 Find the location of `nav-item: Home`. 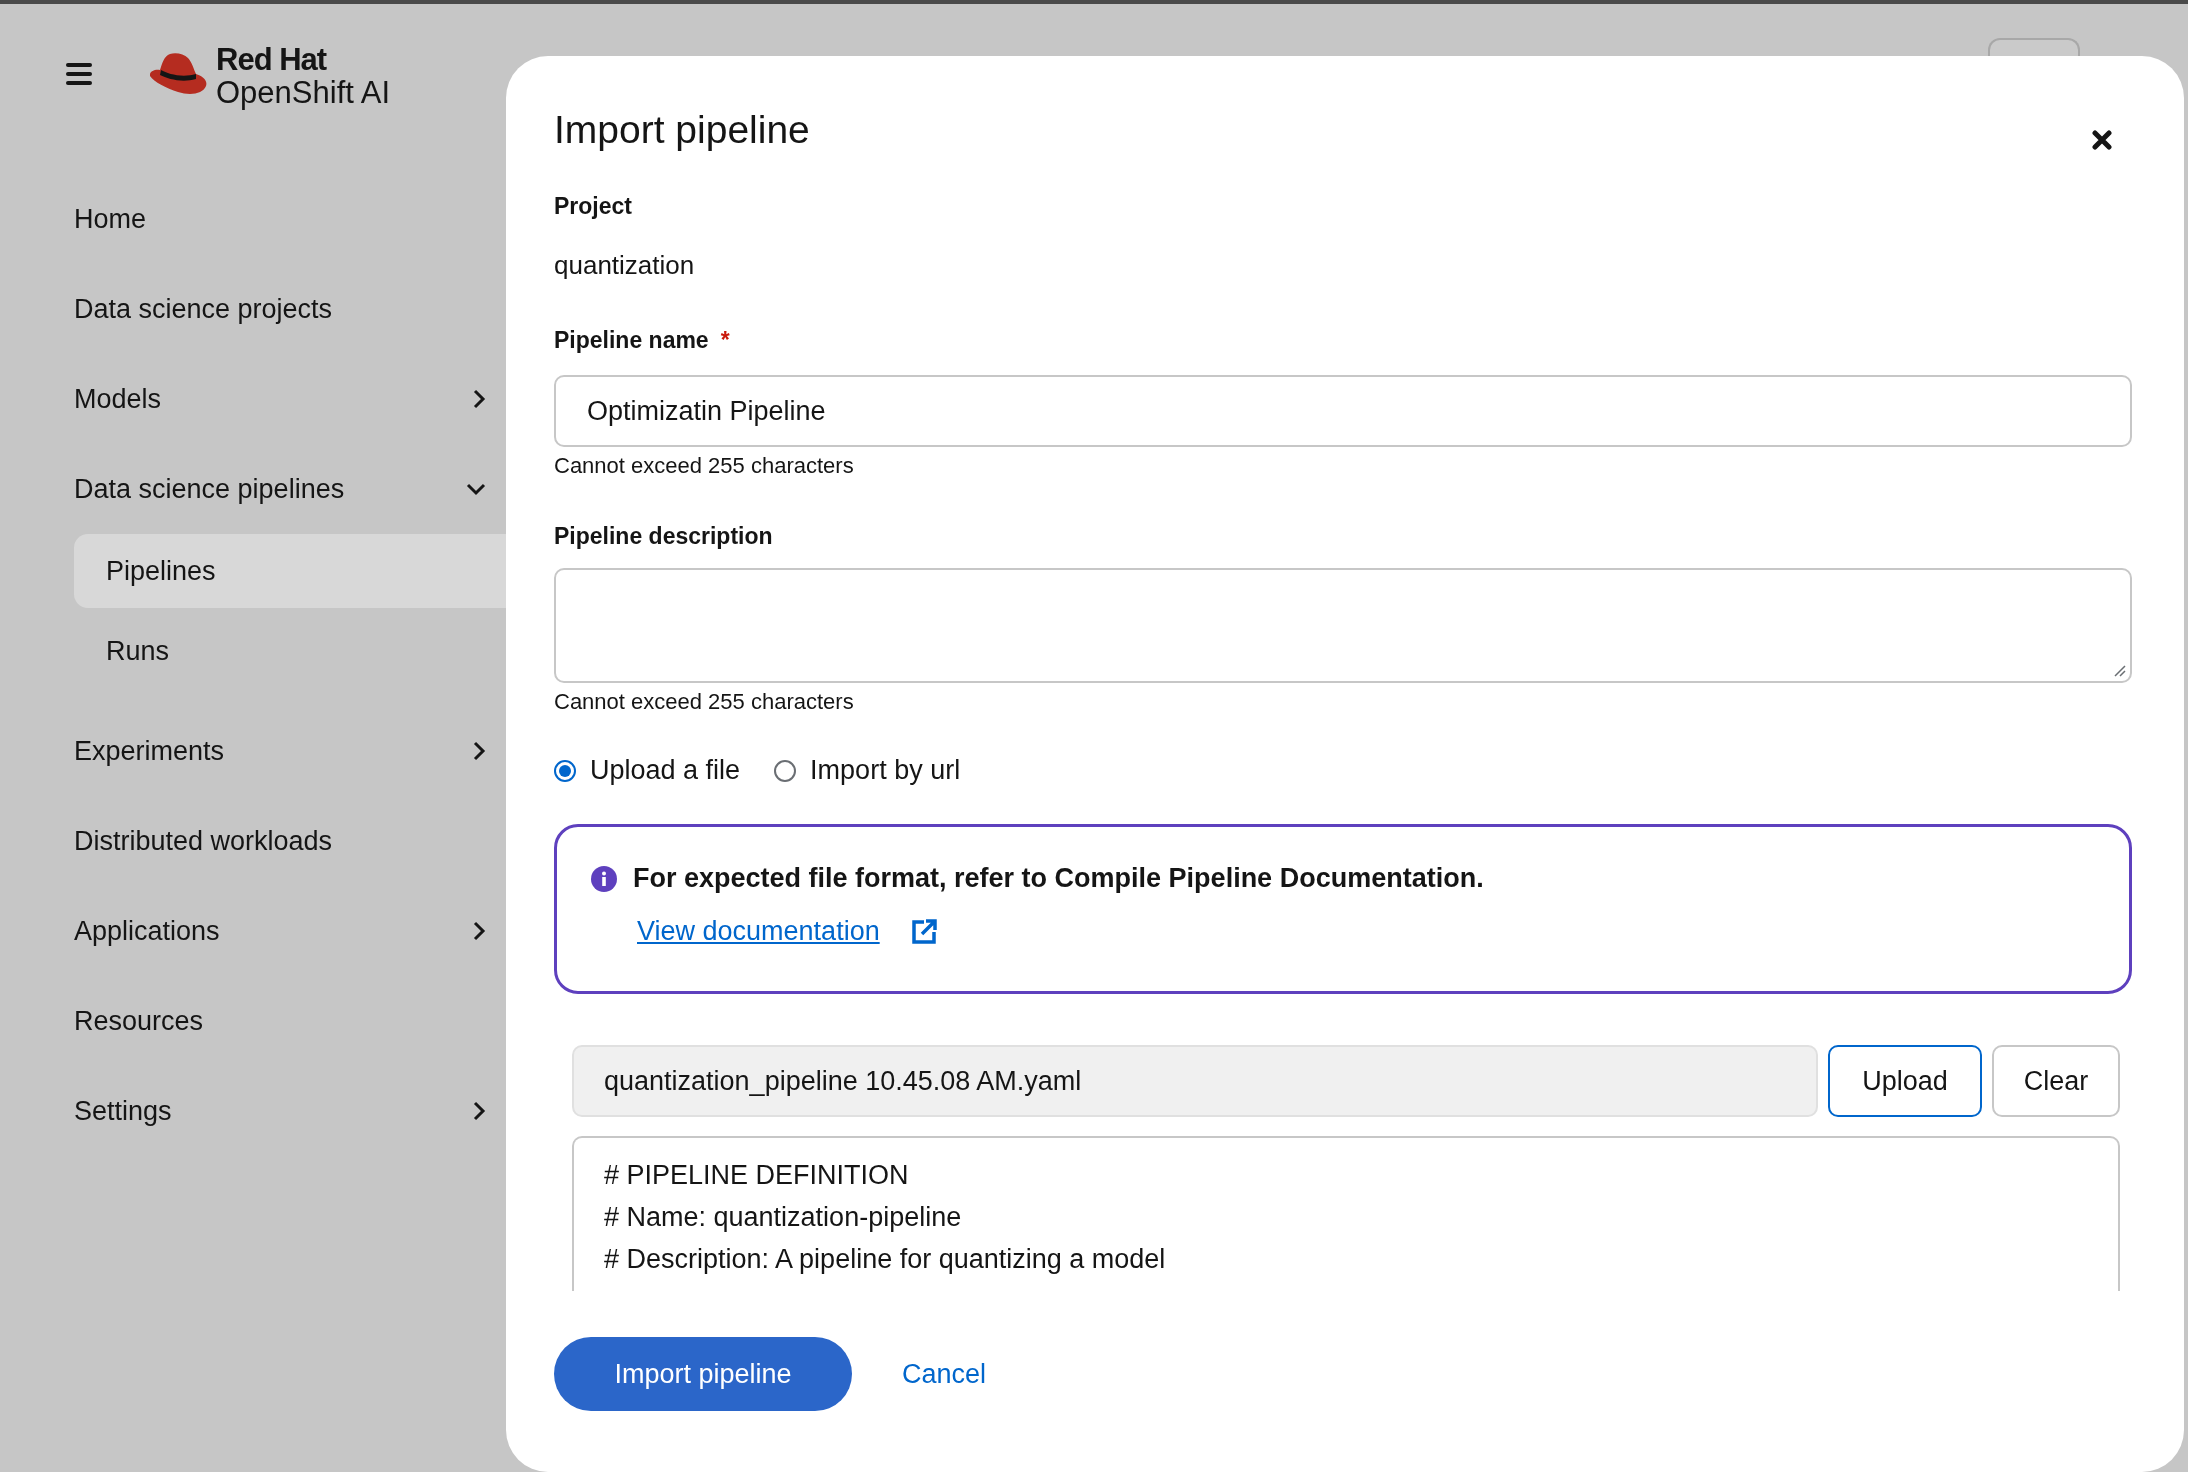

nav-item: Home is located at coordinates (253, 219).